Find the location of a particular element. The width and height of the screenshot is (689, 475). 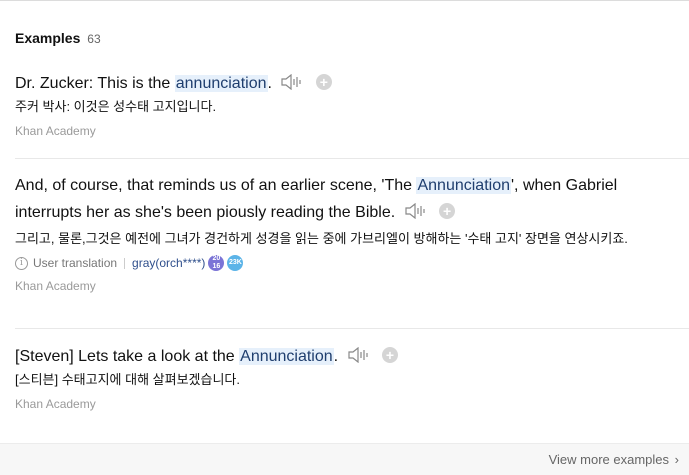

chevron-right-icon: › is located at coordinates (676, 459).